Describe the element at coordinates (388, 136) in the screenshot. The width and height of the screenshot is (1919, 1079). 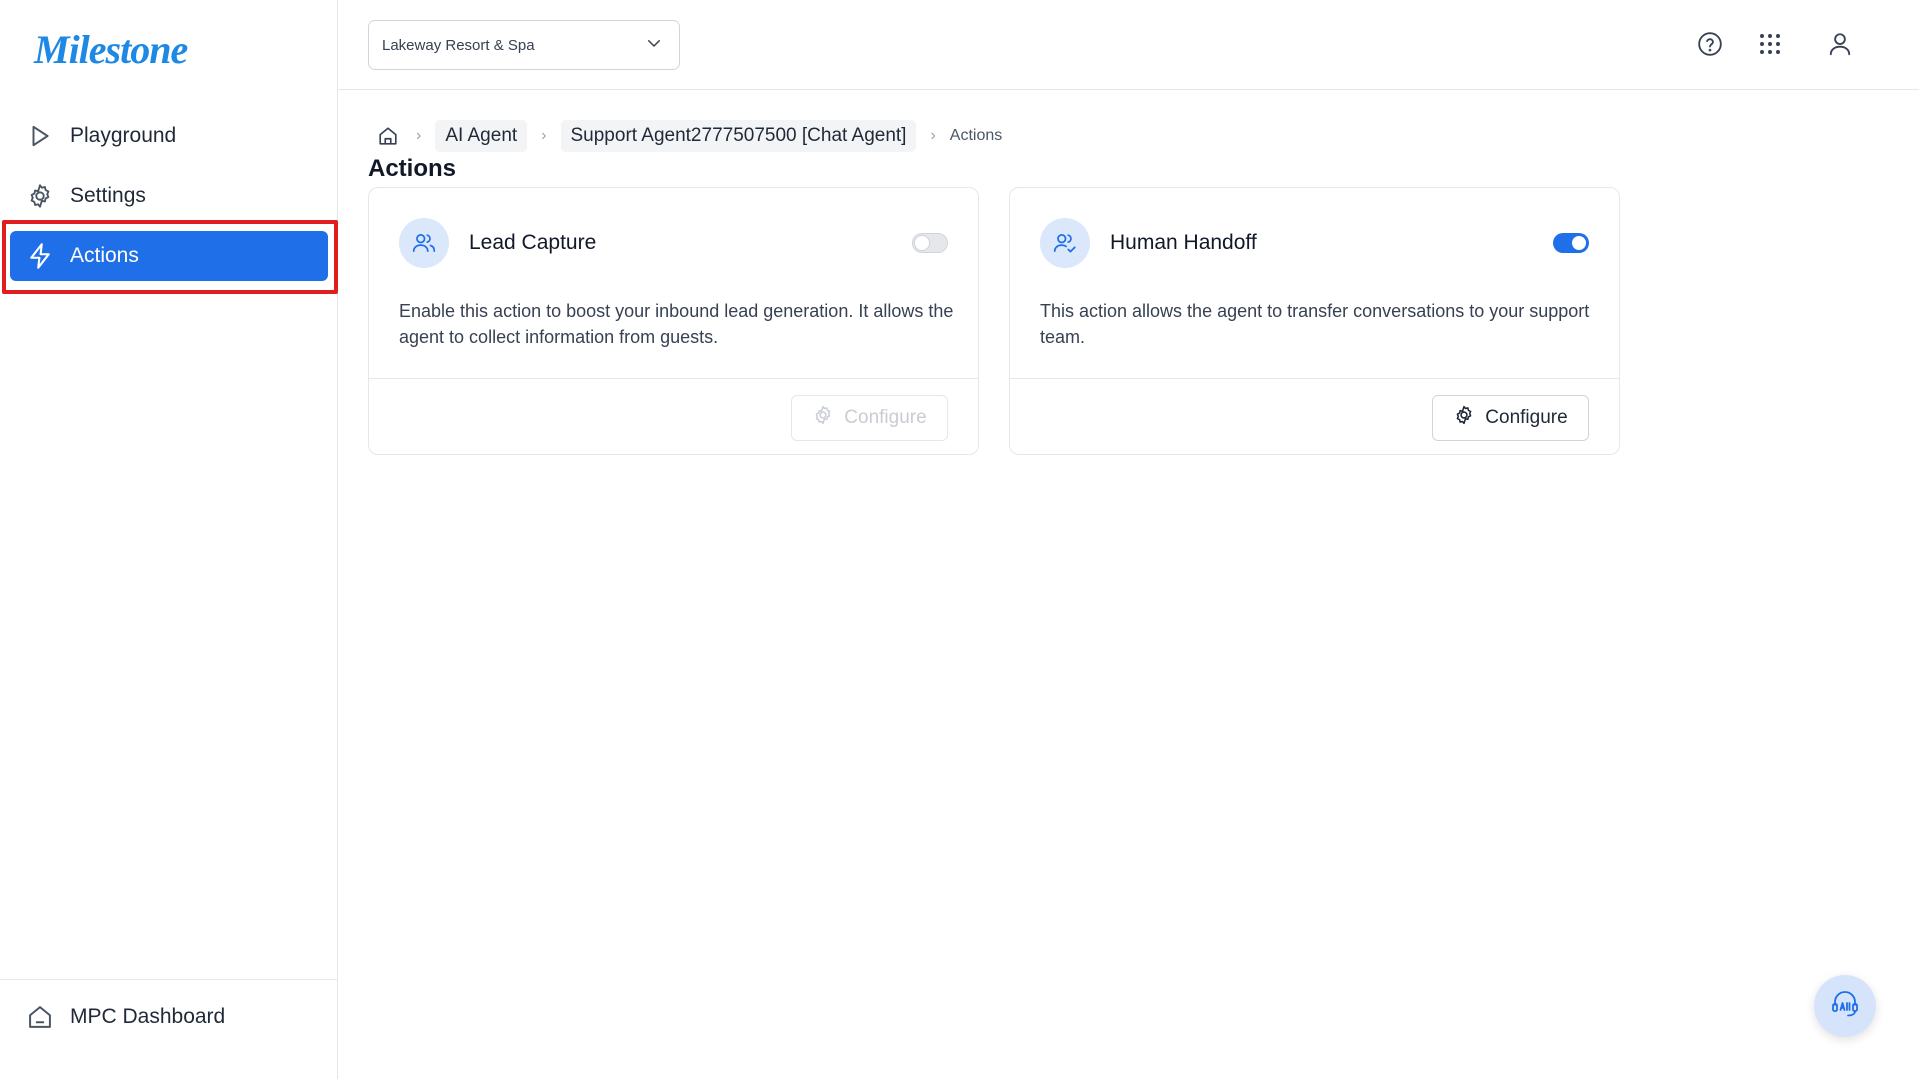
I see `breadcrumb-home-icon` at that location.